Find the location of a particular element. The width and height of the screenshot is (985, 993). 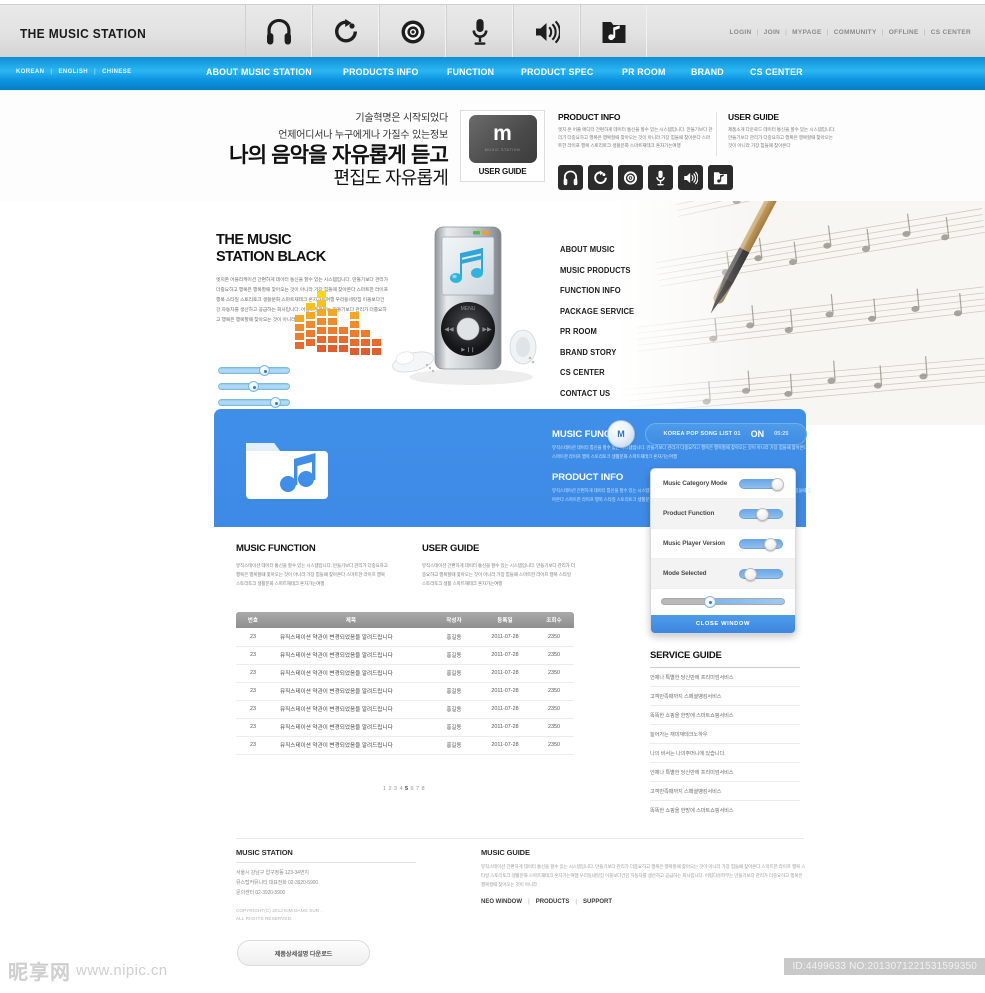

side-menu-about-music: ABOUT MUSIC is located at coordinates (597, 249).